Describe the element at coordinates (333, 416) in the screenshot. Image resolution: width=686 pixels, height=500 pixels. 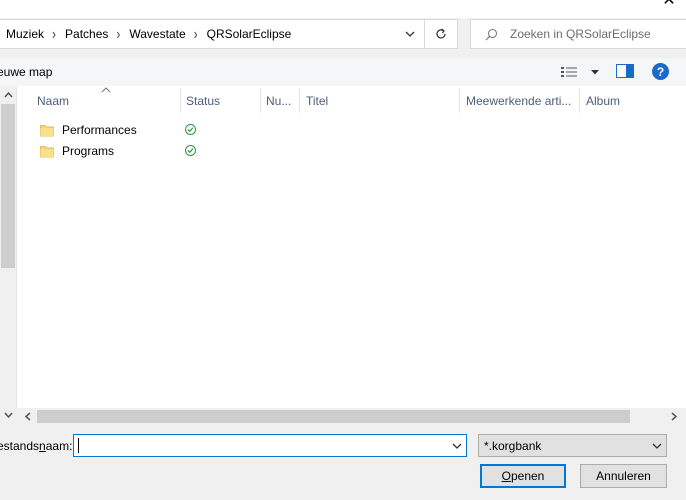
I see `horizontal-scrollbar-thumb` at that location.